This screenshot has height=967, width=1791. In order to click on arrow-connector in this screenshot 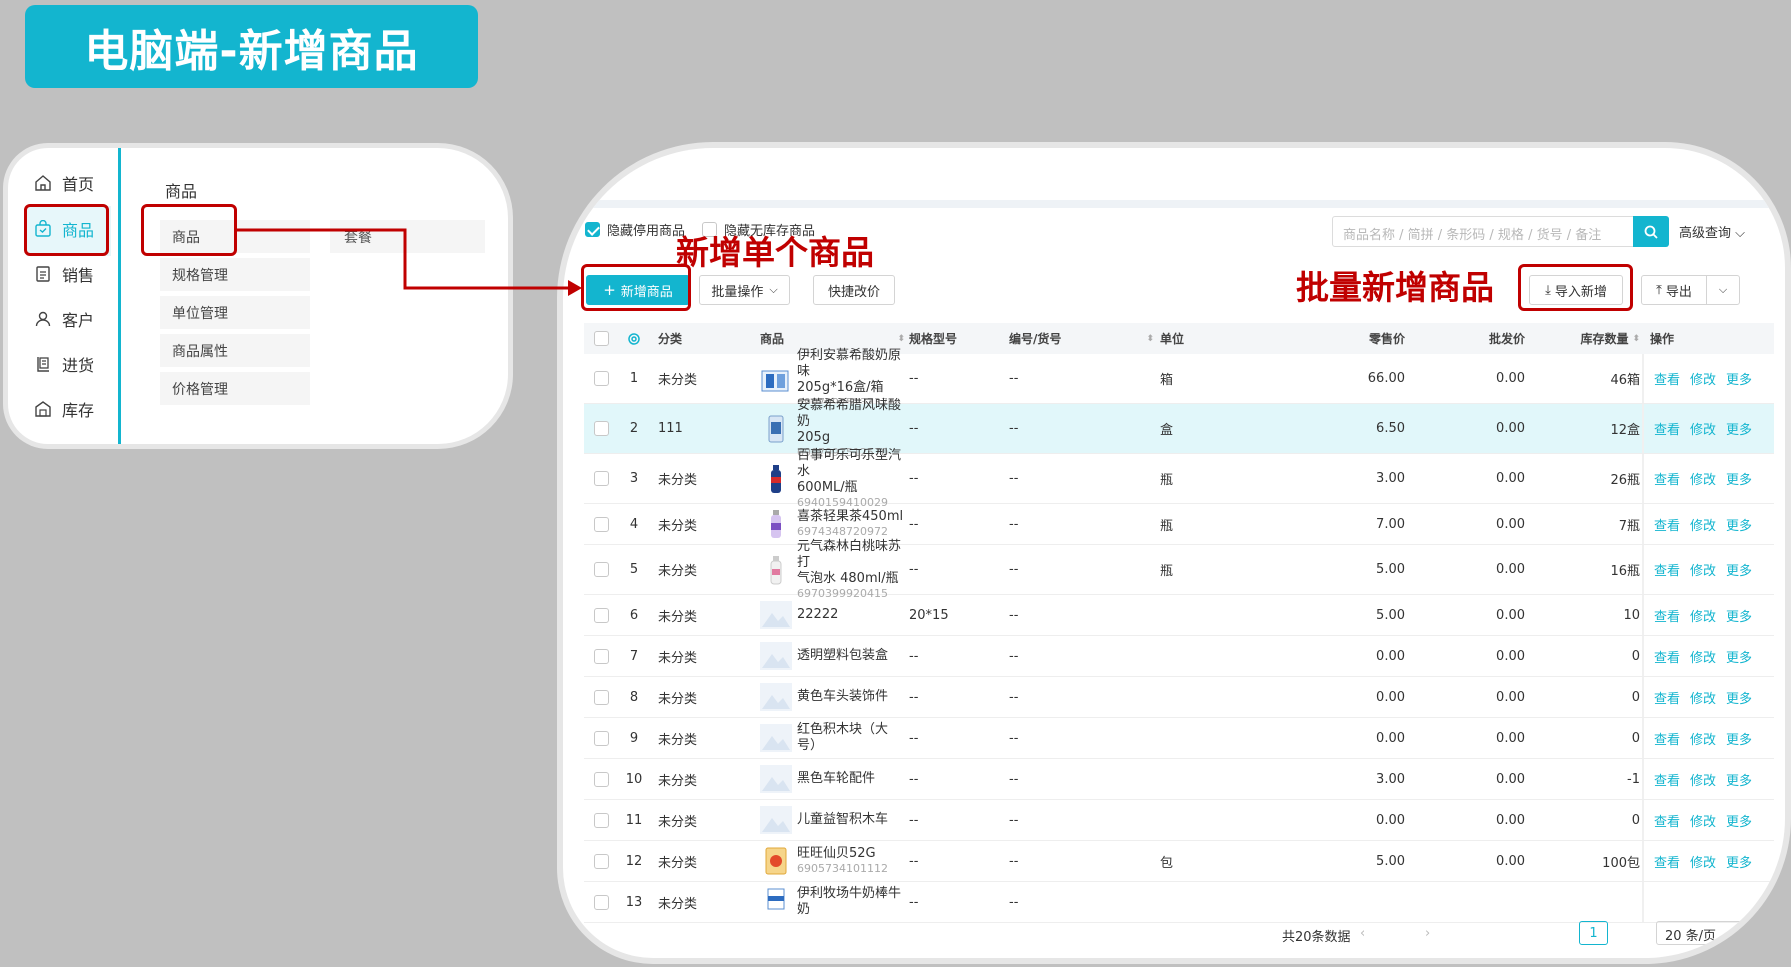, I will do `click(409, 262)`.